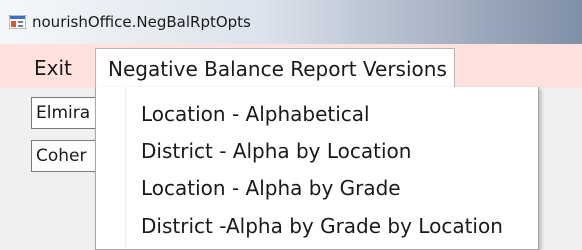 This screenshot has width=582, height=250. I want to click on menu-item-district-alpha-by-location: District - Alpha by Location, so click(276, 151).